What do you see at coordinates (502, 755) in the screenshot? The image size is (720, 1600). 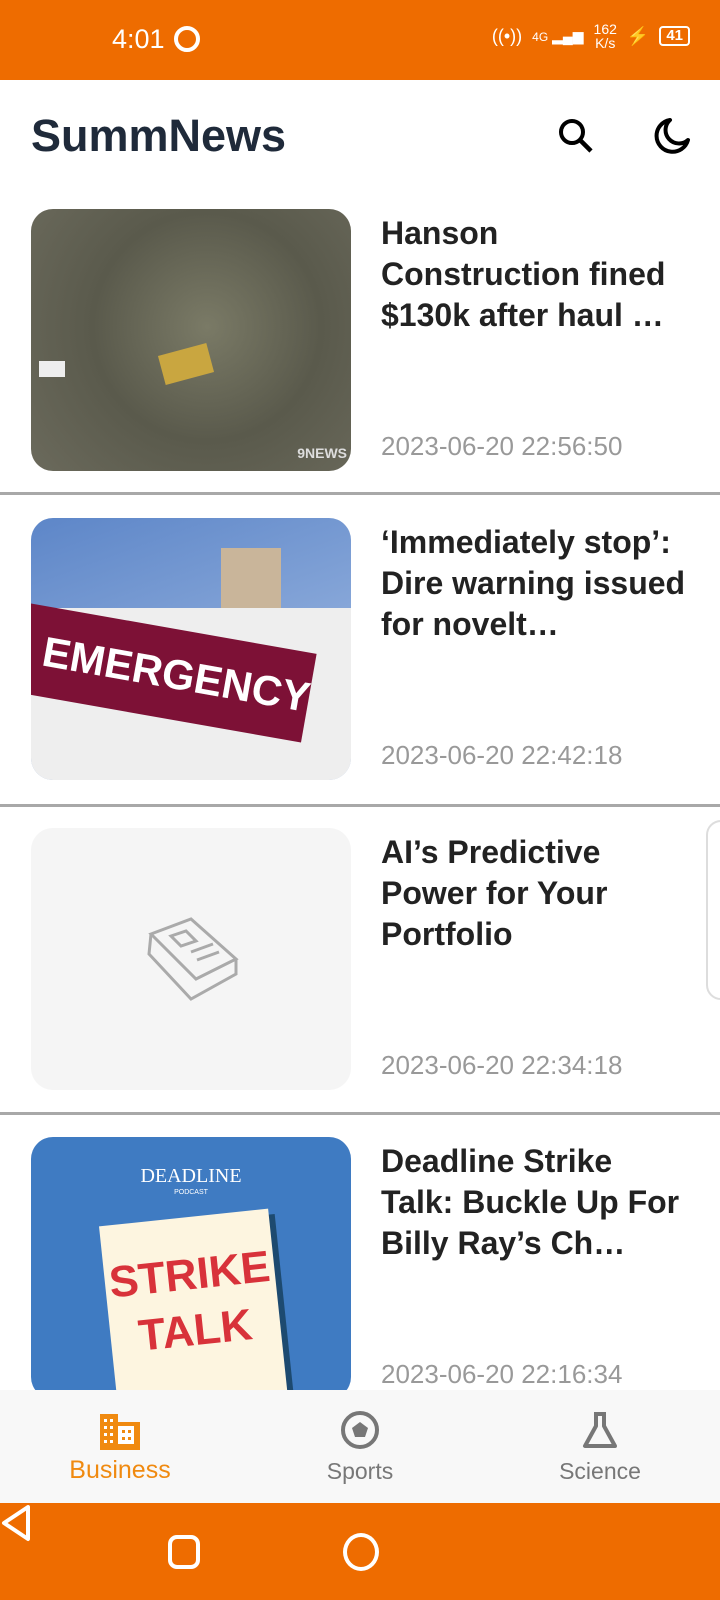 I see `article-date: 2023-06-20 22:42:18` at bounding box center [502, 755].